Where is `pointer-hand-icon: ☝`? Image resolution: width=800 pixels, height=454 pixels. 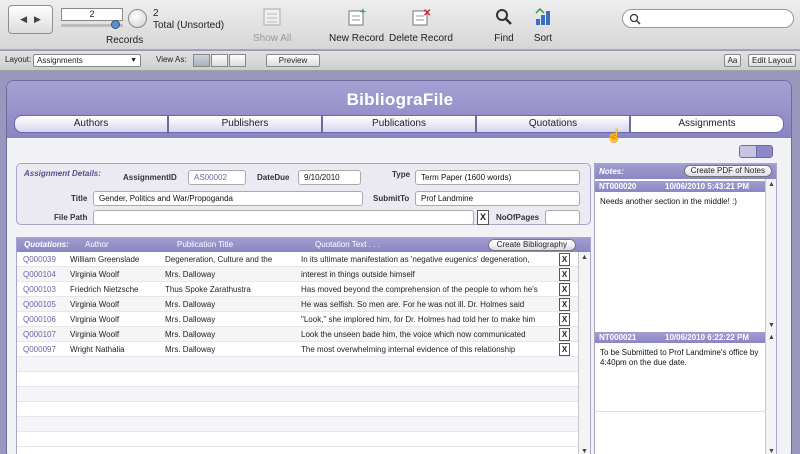 pointer-hand-icon: ☝ is located at coordinates (614, 135).